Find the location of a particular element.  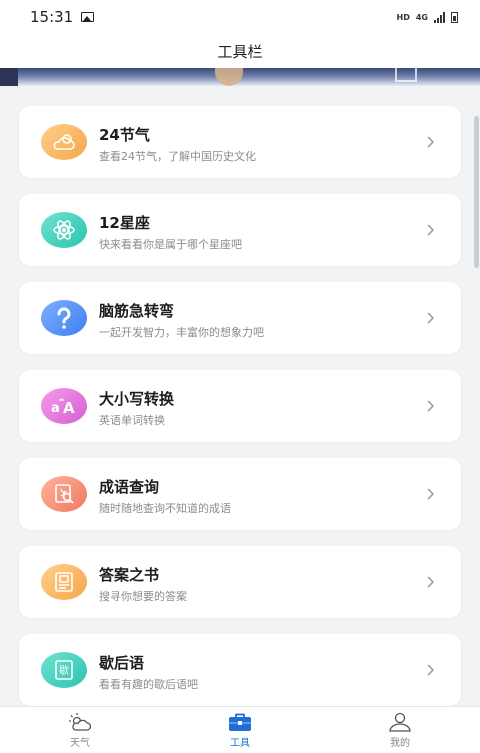

tool-card-chengyu: 成语查询 随时随地查询不知道的成语 is located at coordinates (240, 494).